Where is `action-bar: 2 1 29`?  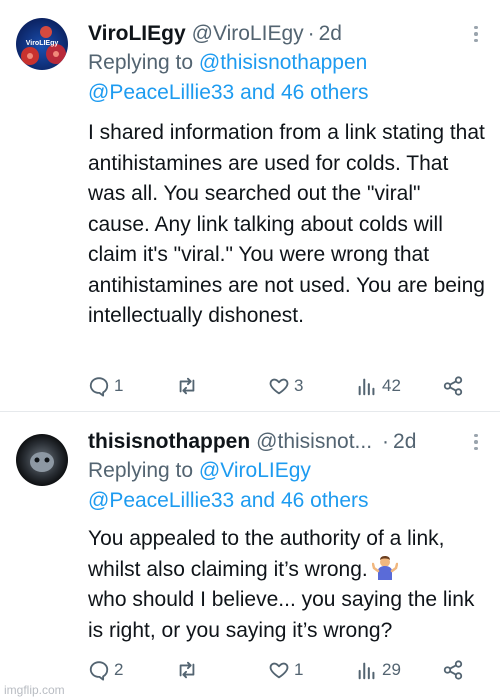
action-bar: 2 1 29 is located at coordinates (283, 670).